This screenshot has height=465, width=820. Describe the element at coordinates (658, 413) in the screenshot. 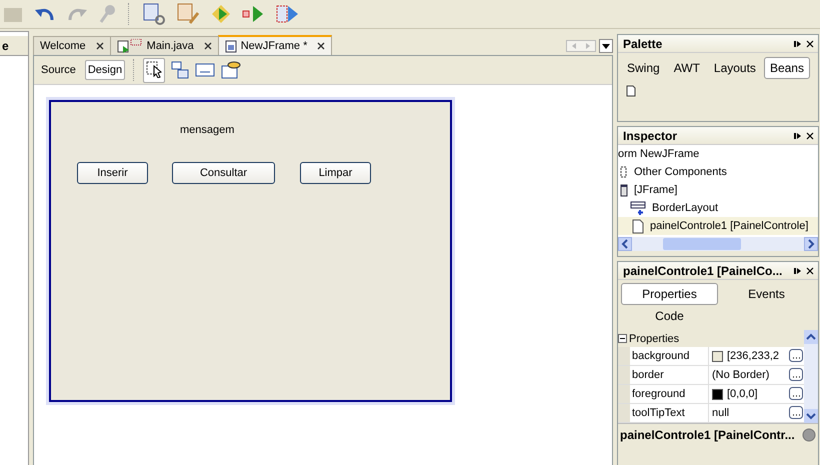

I see `property-name: toolTipText` at that location.